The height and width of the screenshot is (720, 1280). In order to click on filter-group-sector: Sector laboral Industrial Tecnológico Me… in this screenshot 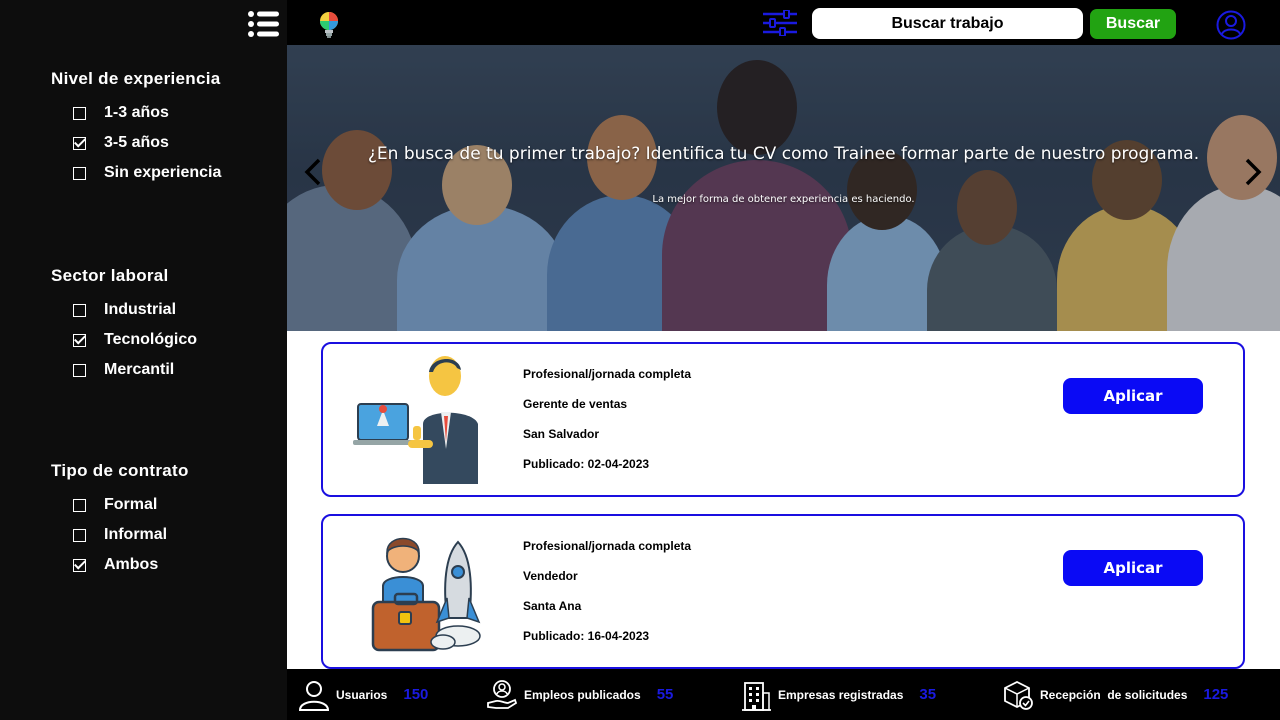, I will do `click(124, 325)`.